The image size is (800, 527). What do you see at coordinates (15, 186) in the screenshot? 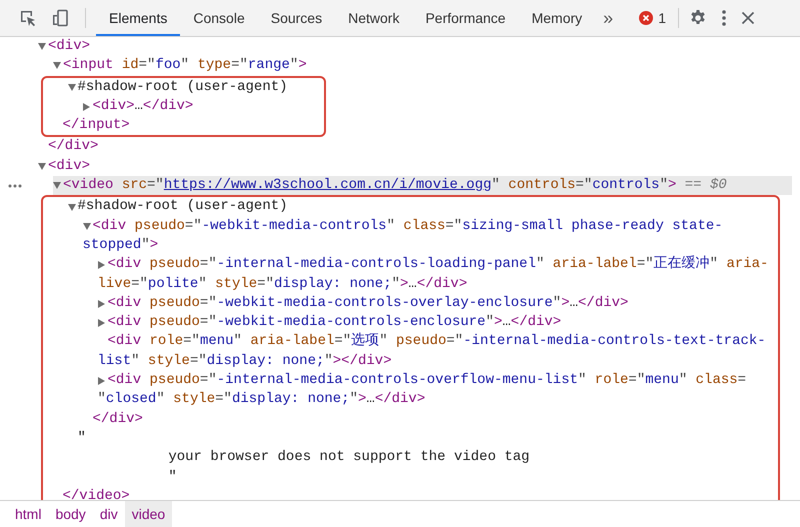
I see `more-icon` at bounding box center [15, 186].